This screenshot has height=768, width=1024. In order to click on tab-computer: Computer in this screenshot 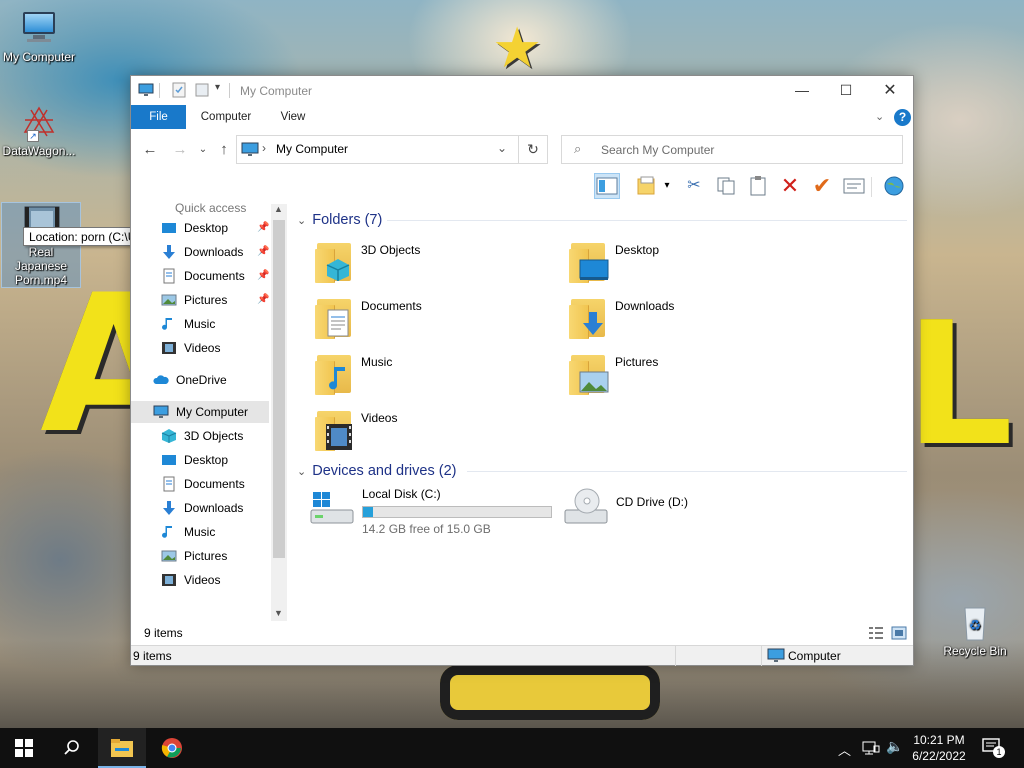, I will do `click(226, 117)`.